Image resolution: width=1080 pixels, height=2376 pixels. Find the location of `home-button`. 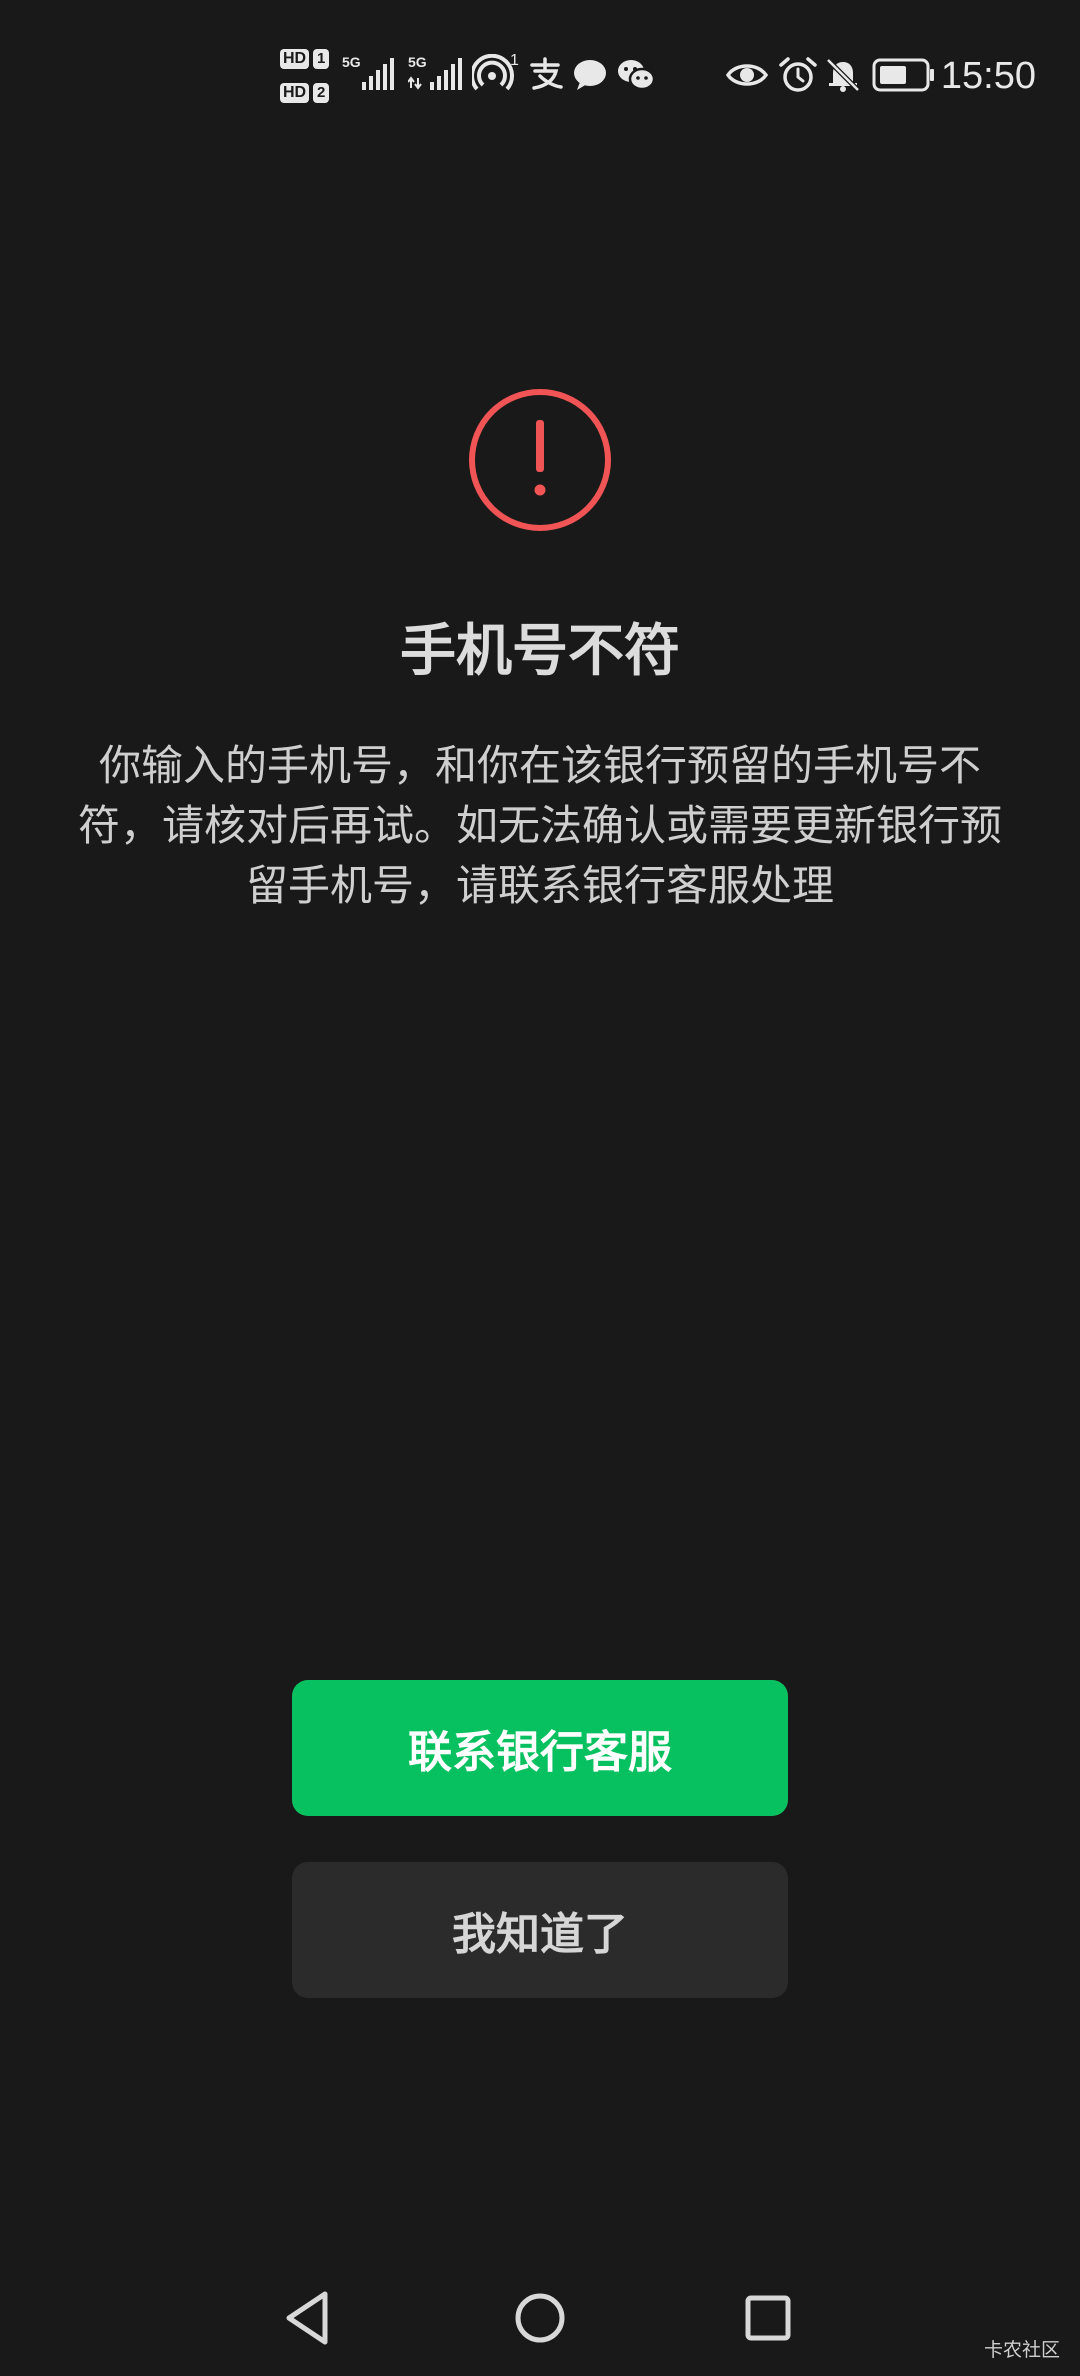

home-button is located at coordinates (540, 2318).